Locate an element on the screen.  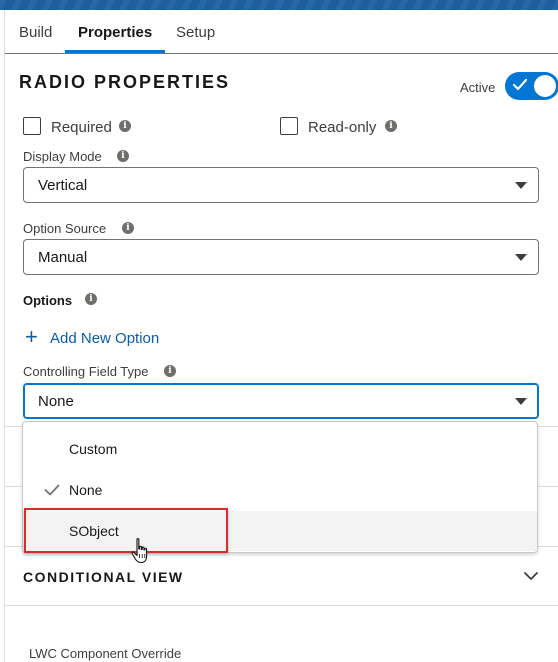
tab-bar: Build Properties Setup is located at coordinates (281, 32).